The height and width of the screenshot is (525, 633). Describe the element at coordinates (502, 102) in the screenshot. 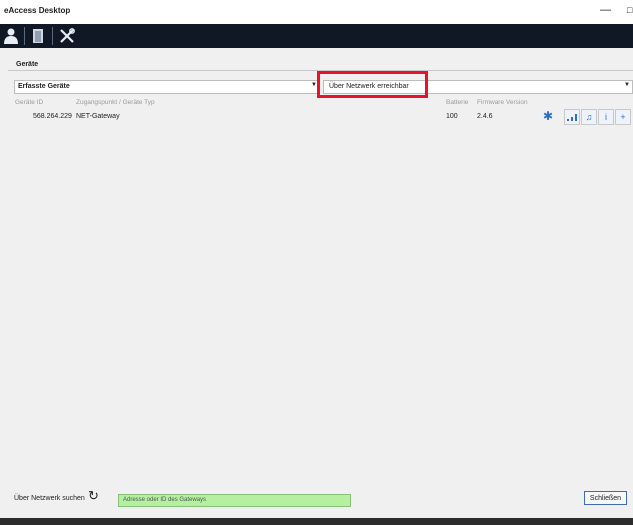

I see `column-header-firmware: Firmware Version` at that location.